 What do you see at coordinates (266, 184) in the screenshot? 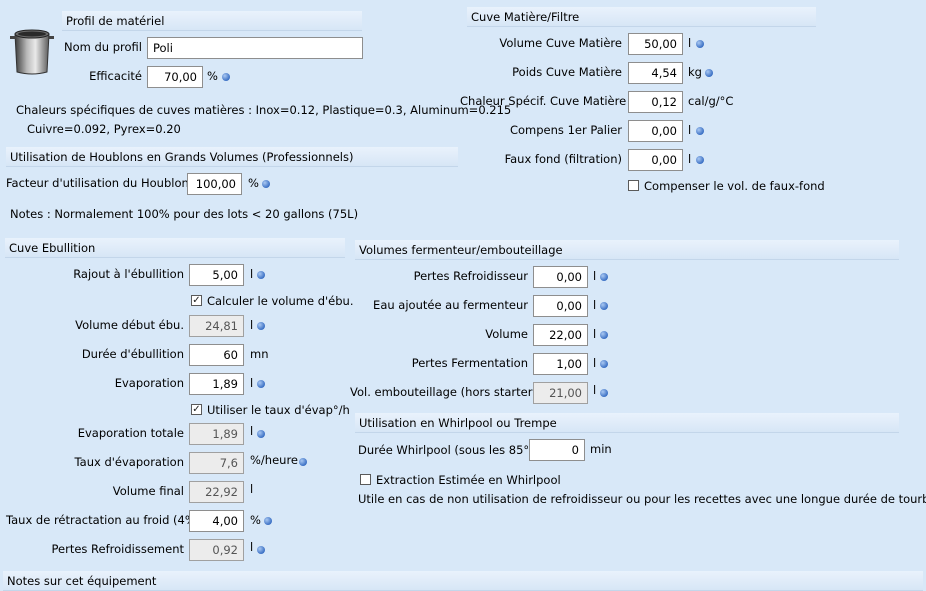
I see `hop-factor-info-icon` at bounding box center [266, 184].